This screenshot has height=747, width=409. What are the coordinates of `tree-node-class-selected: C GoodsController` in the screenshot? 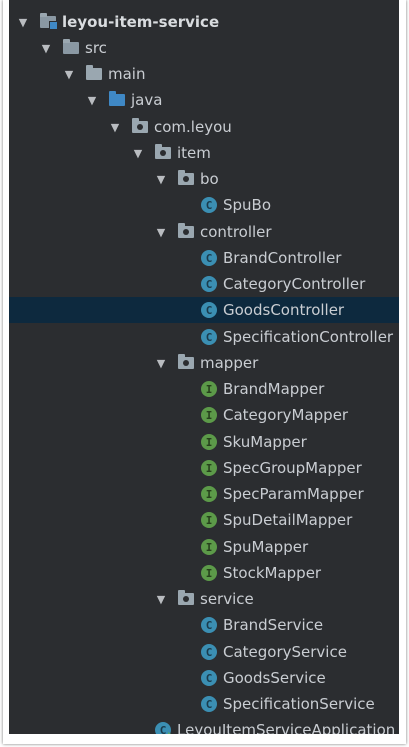 It's located at (204, 310).